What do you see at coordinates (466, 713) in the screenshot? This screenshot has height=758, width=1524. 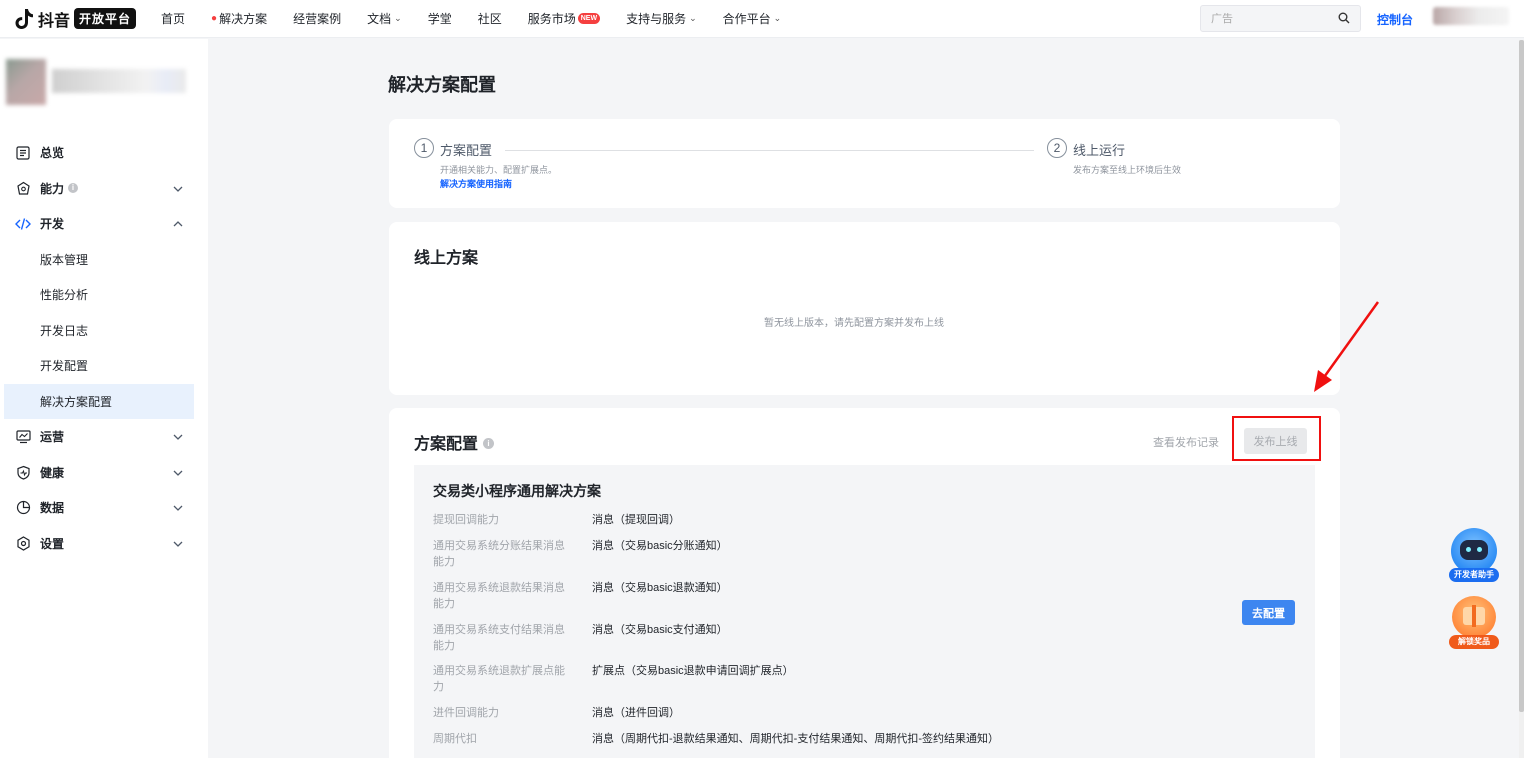 I see `capability-label: 进件回调能力` at bounding box center [466, 713].